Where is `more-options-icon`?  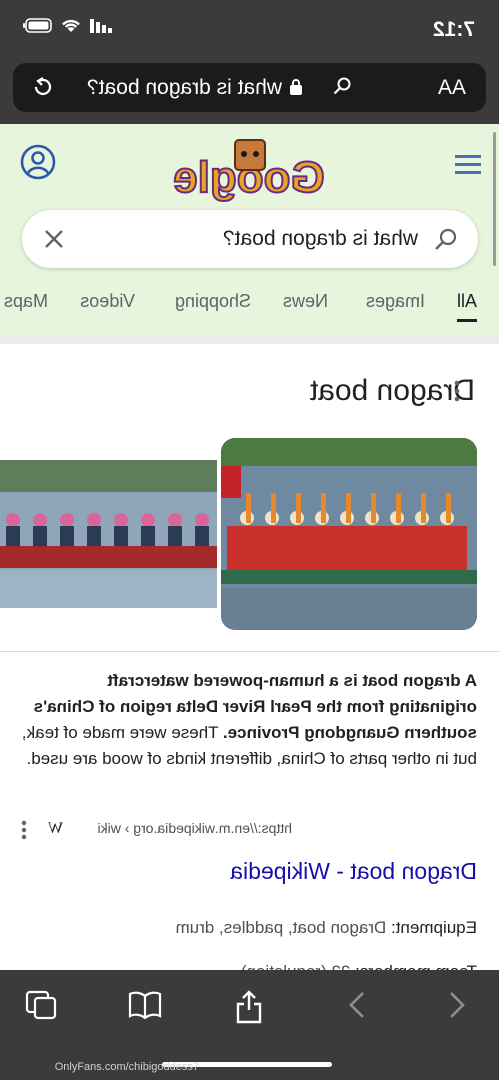
more-options-icon is located at coordinates (457, 391).